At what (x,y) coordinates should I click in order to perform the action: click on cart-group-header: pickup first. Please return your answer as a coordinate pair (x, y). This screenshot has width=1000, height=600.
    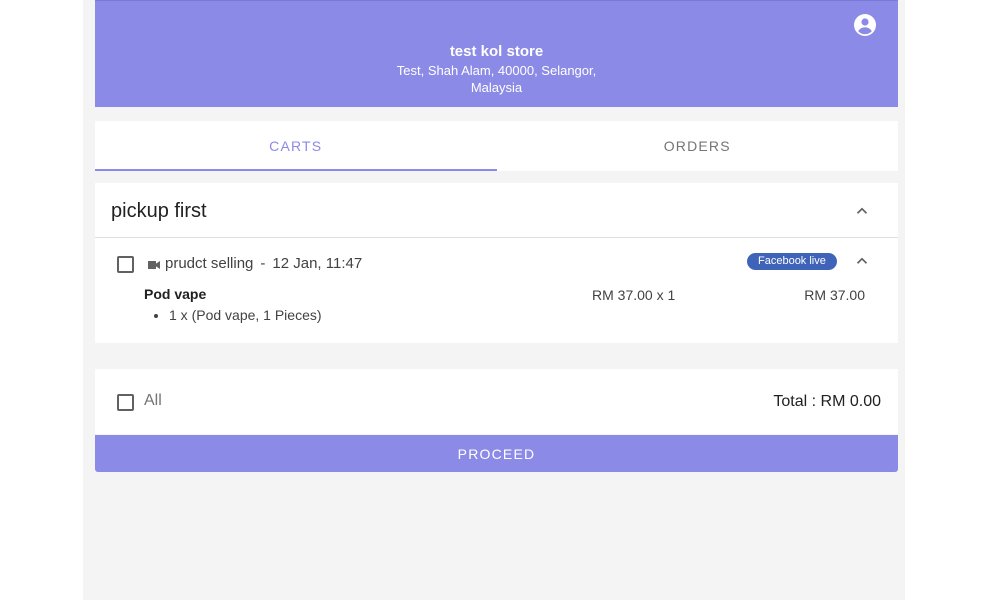
    Looking at the image, I should click on (496, 210).